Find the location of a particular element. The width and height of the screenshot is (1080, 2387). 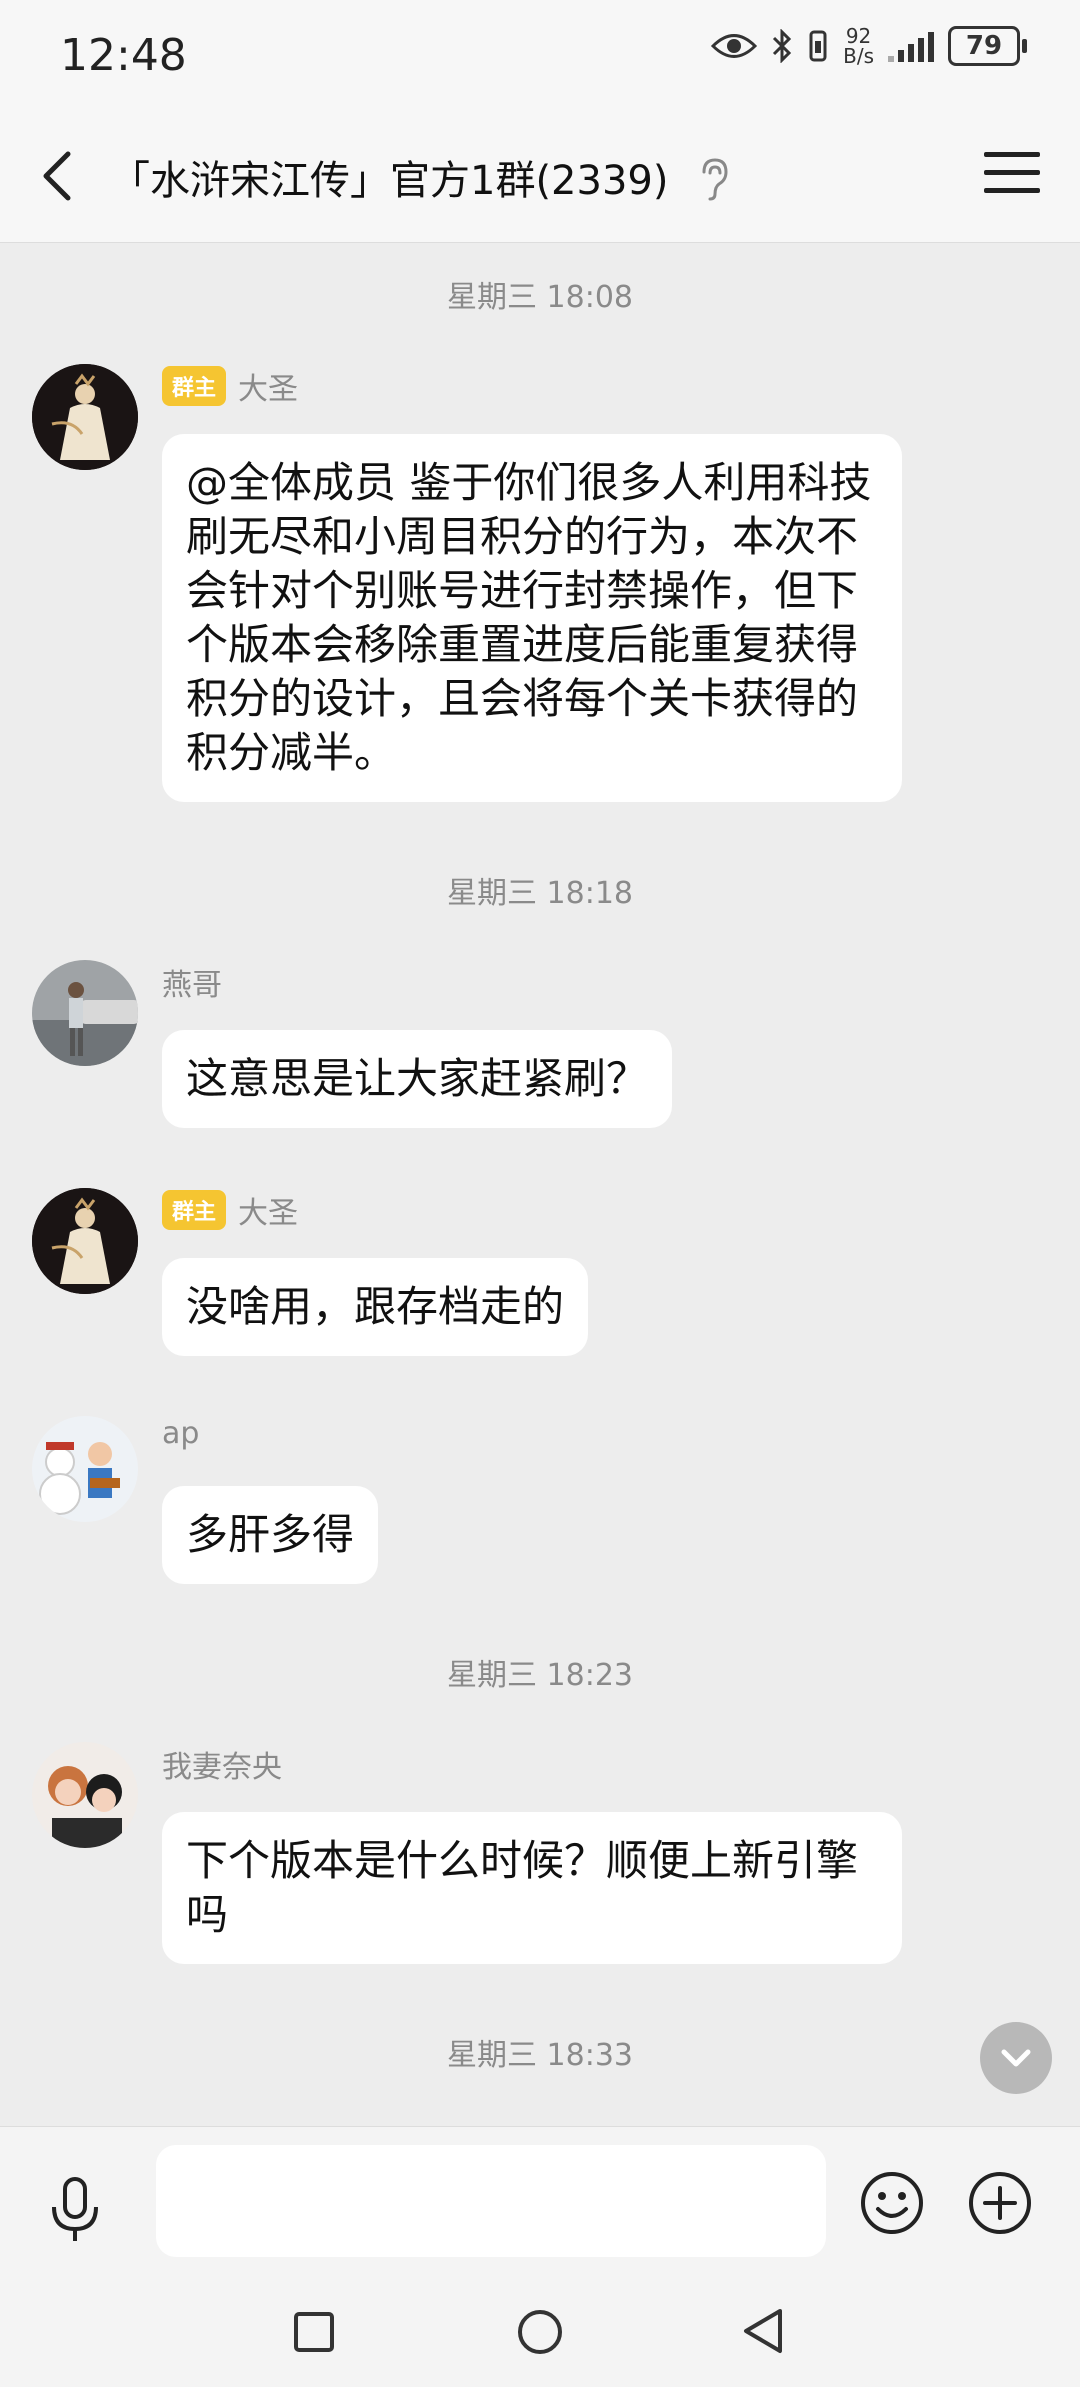

ear-icon is located at coordinates (714, 179).